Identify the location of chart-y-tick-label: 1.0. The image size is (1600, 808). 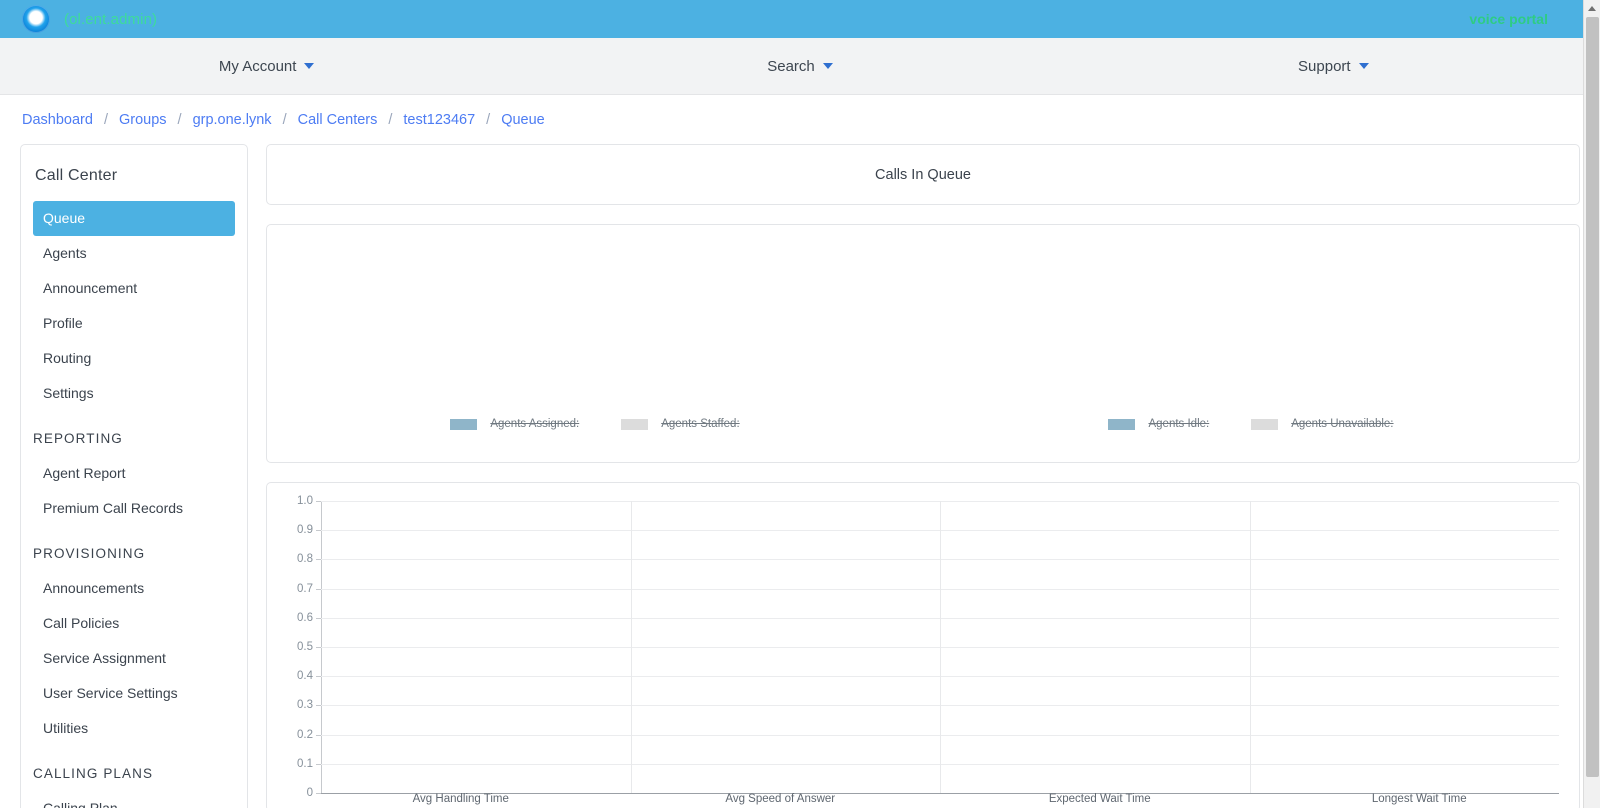
(305, 501).